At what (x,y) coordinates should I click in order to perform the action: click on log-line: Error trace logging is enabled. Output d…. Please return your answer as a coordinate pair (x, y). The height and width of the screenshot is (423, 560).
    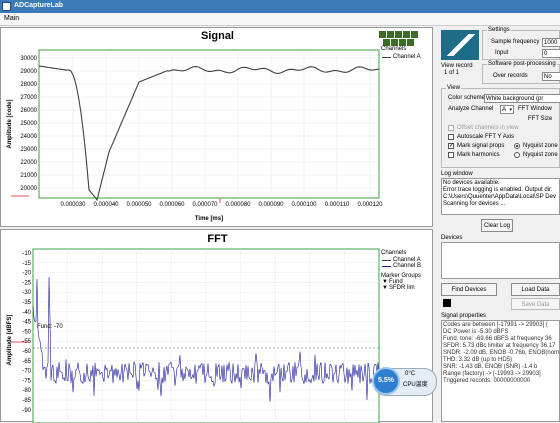
    Looking at the image, I should click on (498, 190).